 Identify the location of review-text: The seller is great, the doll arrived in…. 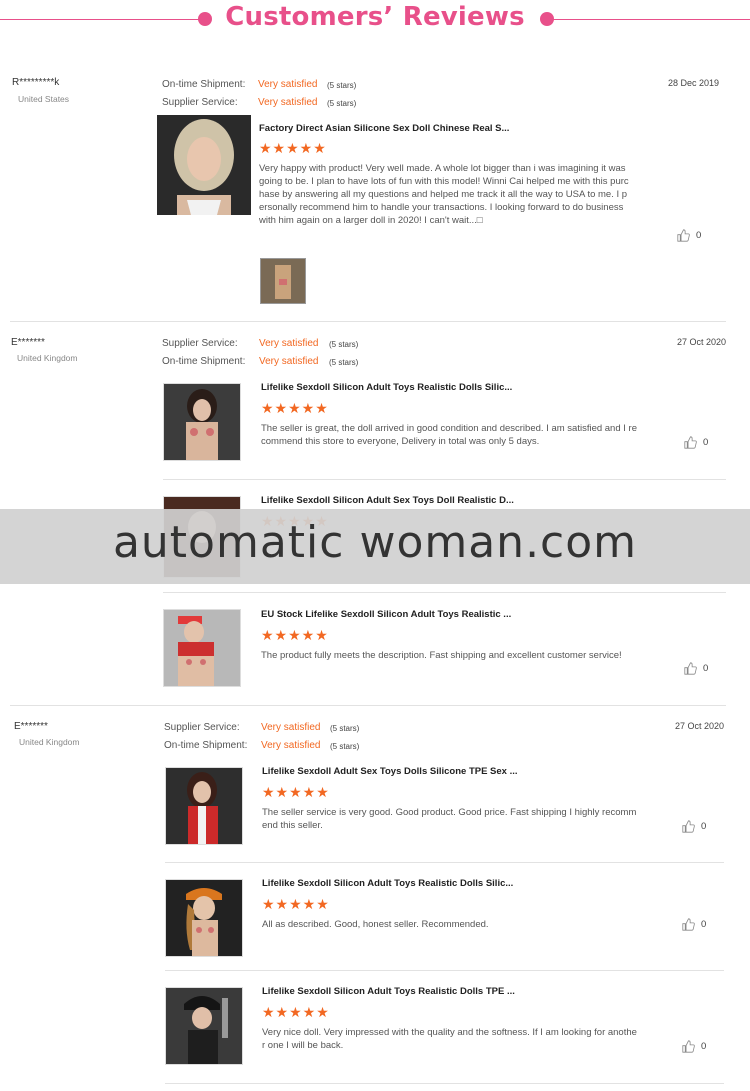
(449, 435).